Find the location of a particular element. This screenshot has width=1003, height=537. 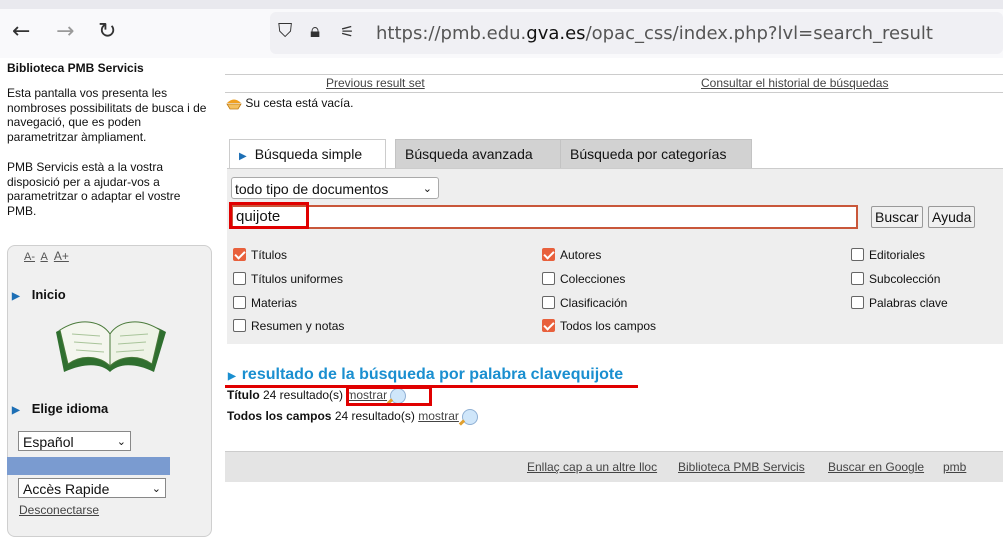

language-bar is located at coordinates (88, 466).